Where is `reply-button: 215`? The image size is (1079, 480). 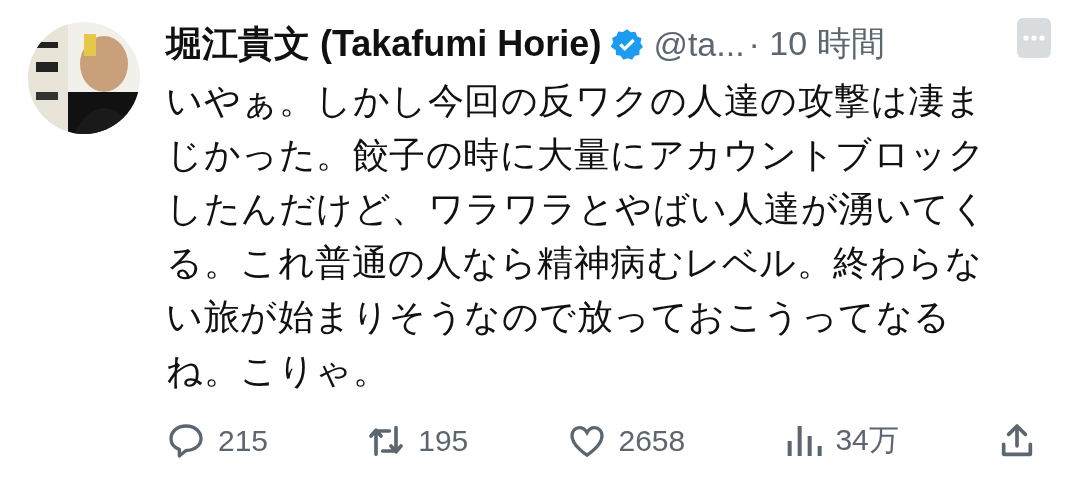 reply-button: 215 is located at coordinates (217, 440).